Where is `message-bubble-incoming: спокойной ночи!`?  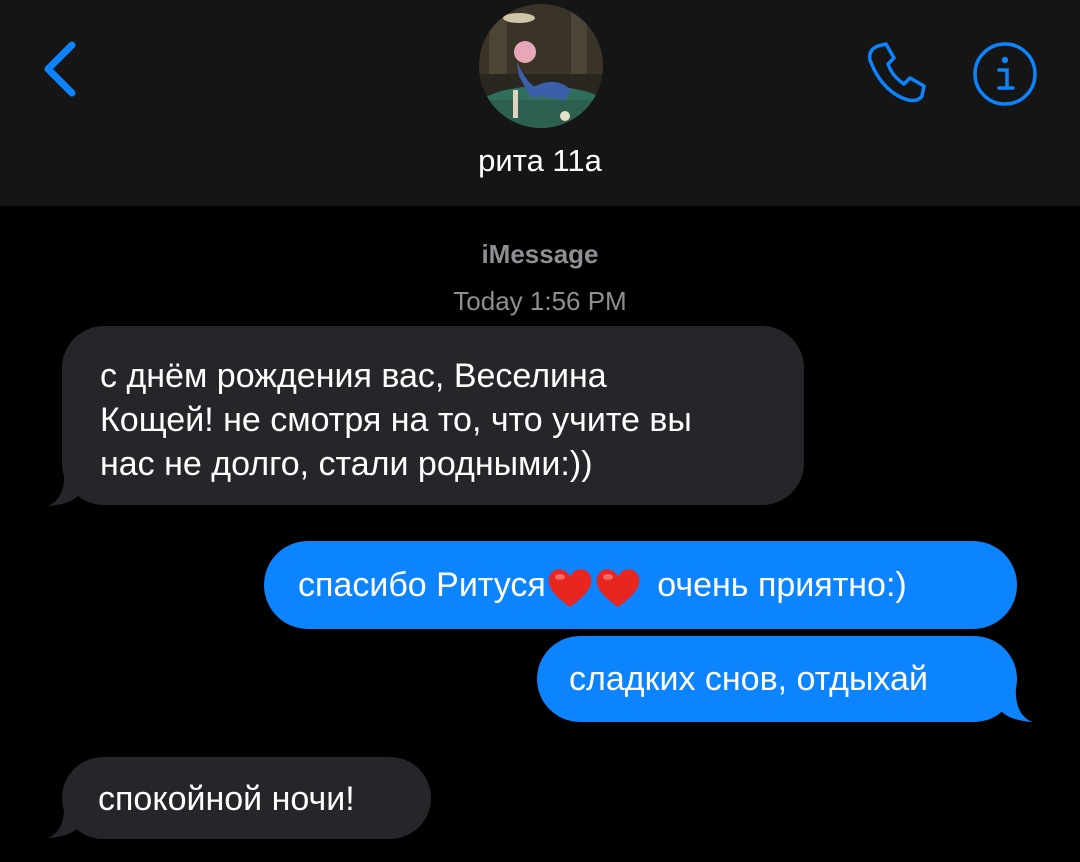
message-bubble-incoming: спокойной ночи! is located at coordinates (246, 798).